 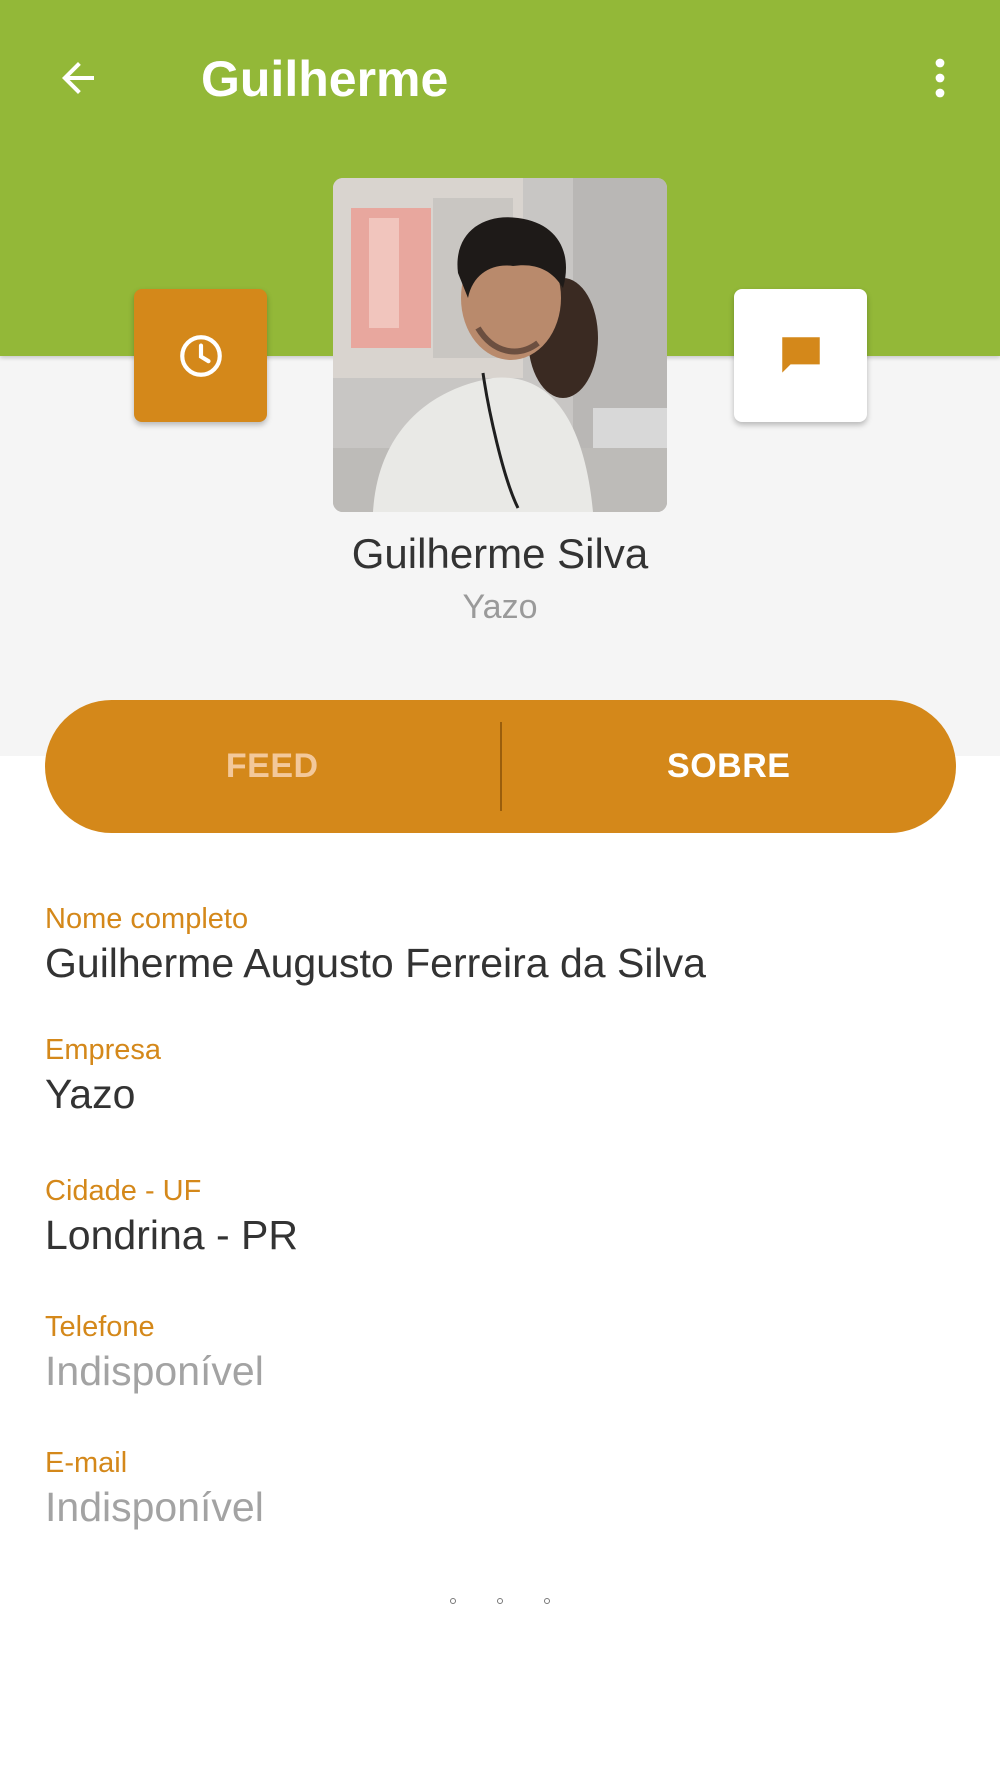 What do you see at coordinates (729, 766) in the screenshot?
I see `tab-sobre: SOBRE` at bounding box center [729, 766].